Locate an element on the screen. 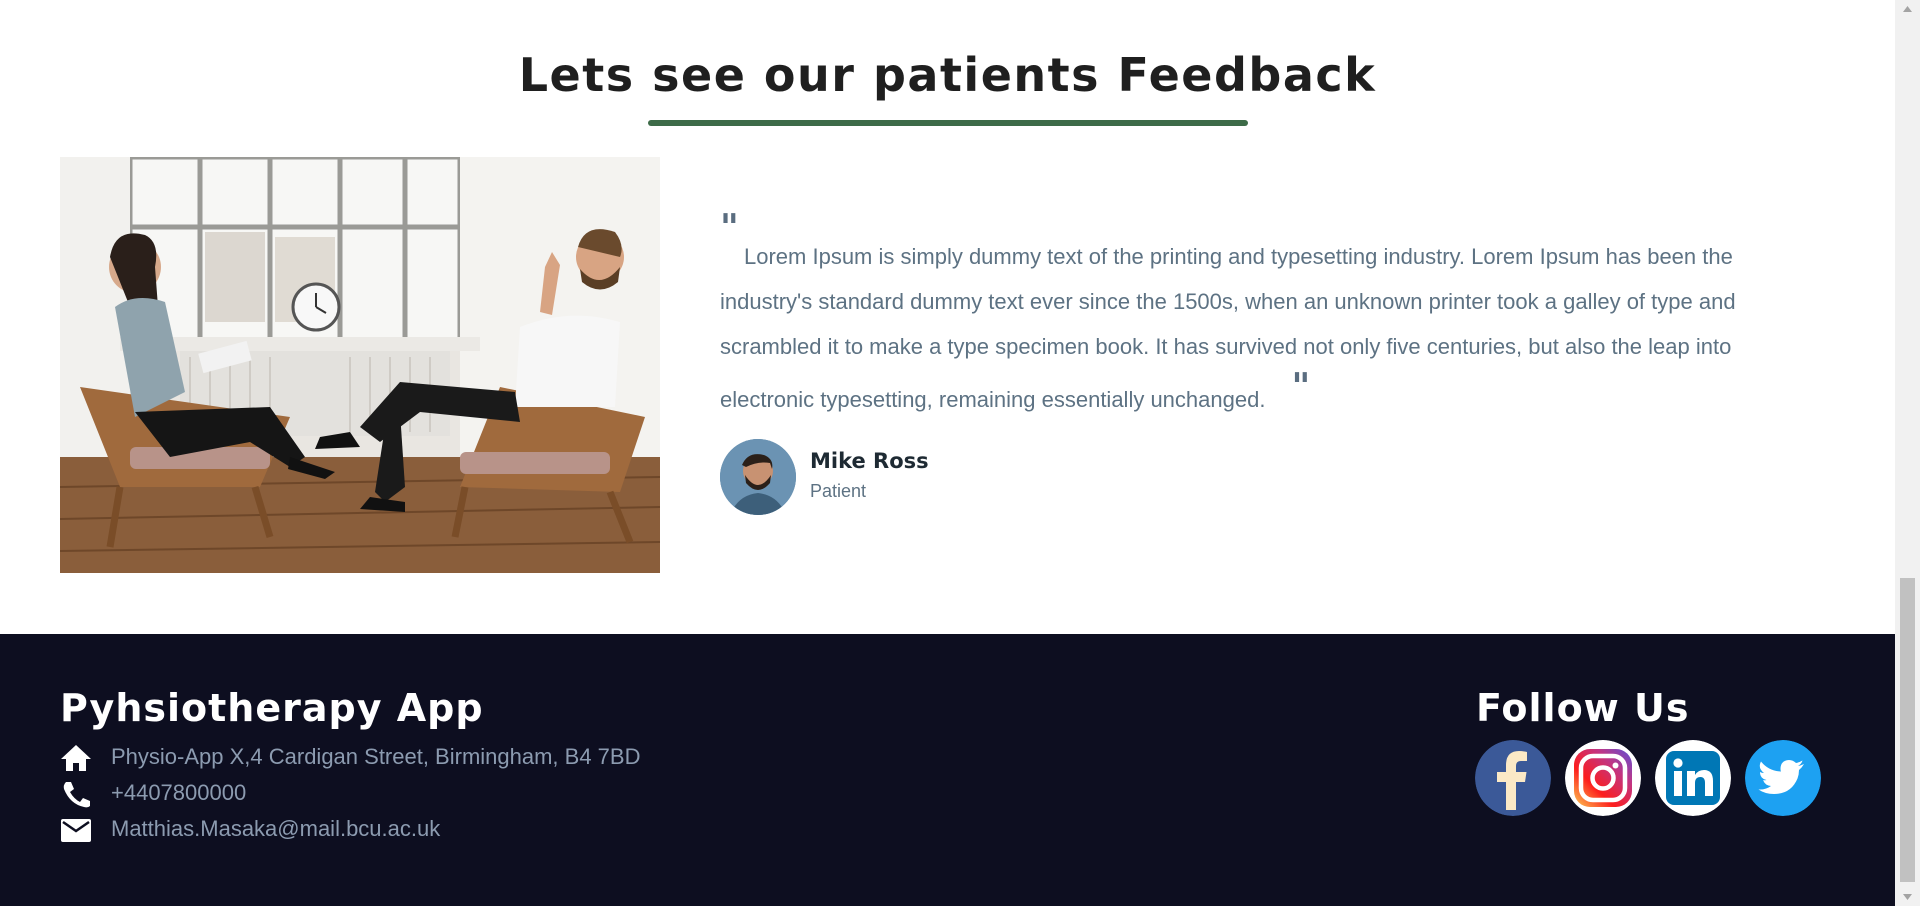 The height and width of the screenshot is (910, 1920). follow-us-title: Follow Us is located at coordinates (1583, 708).